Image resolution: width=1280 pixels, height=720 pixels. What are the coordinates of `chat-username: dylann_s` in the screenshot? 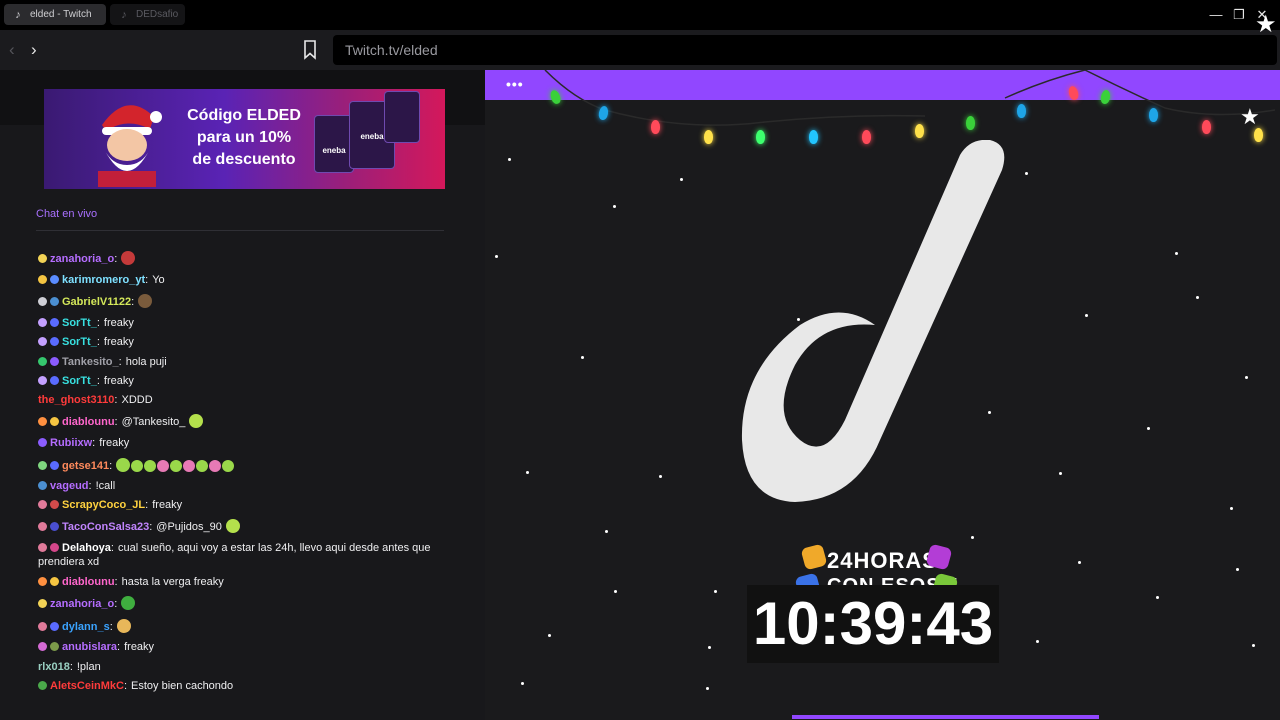 It's located at (86, 627).